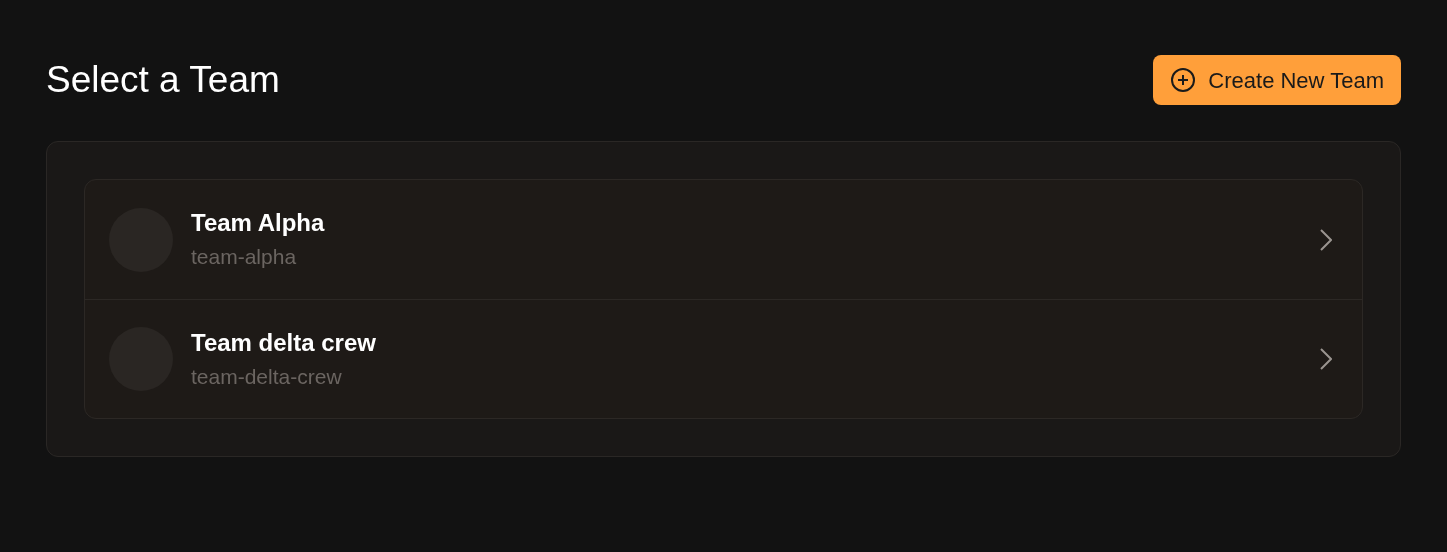 Image resolution: width=1447 pixels, height=552 pixels. What do you see at coordinates (284, 342) in the screenshot?
I see `team-name: Team delta crew` at bounding box center [284, 342].